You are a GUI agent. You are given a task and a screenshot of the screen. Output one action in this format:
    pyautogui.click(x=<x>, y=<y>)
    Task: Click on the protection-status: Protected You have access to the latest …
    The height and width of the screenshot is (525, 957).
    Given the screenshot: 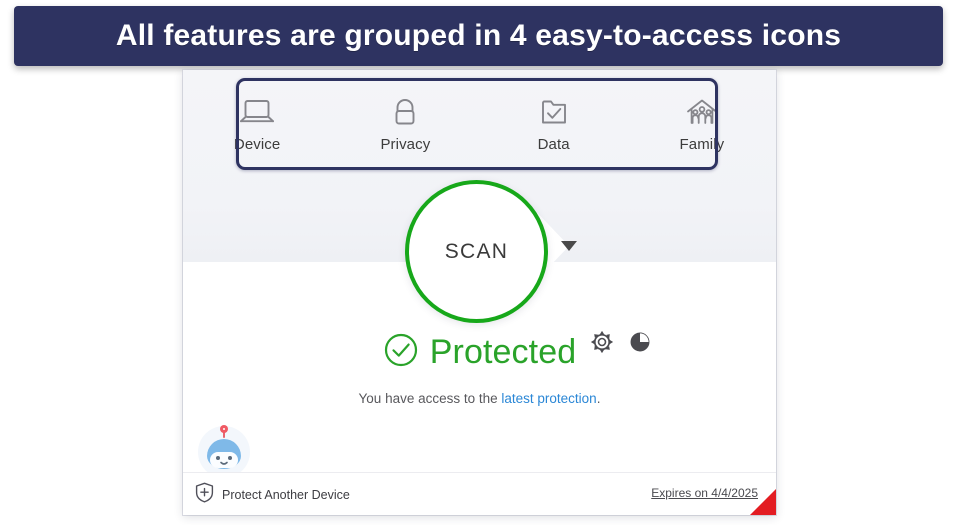 What is the action you would take?
    pyautogui.click(x=479, y=369)
    